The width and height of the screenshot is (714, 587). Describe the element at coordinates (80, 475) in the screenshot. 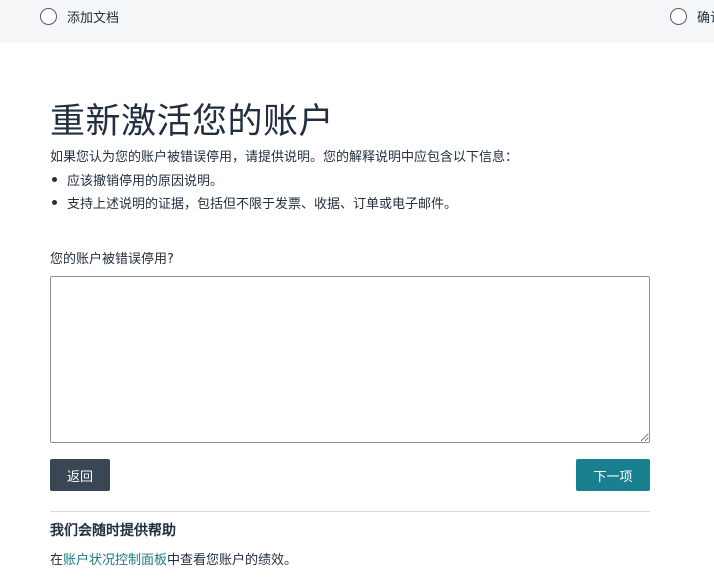

I see `back-button: 返回` at that location.